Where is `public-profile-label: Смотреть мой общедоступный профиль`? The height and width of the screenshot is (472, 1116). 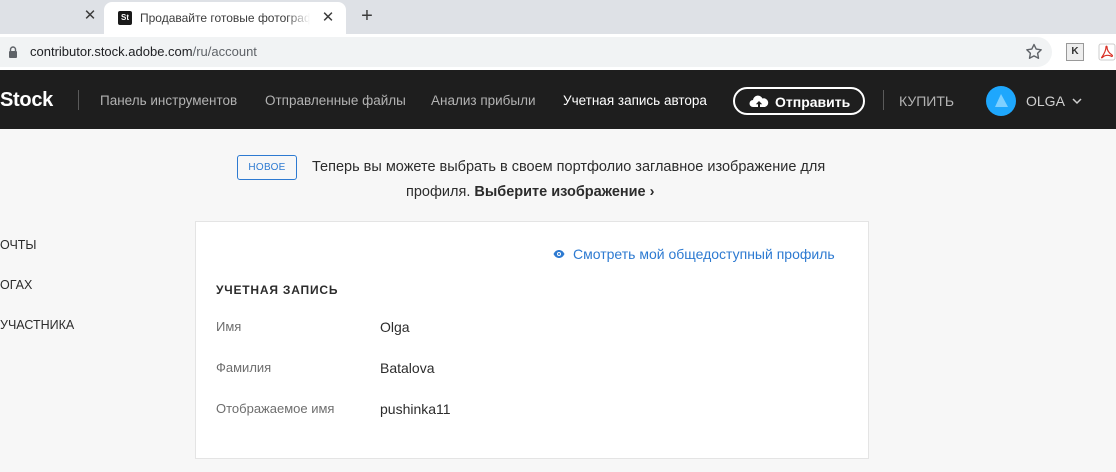
public-profile-label: Смотреть мой общедоступный профиль is located at coordinates (704, 254).